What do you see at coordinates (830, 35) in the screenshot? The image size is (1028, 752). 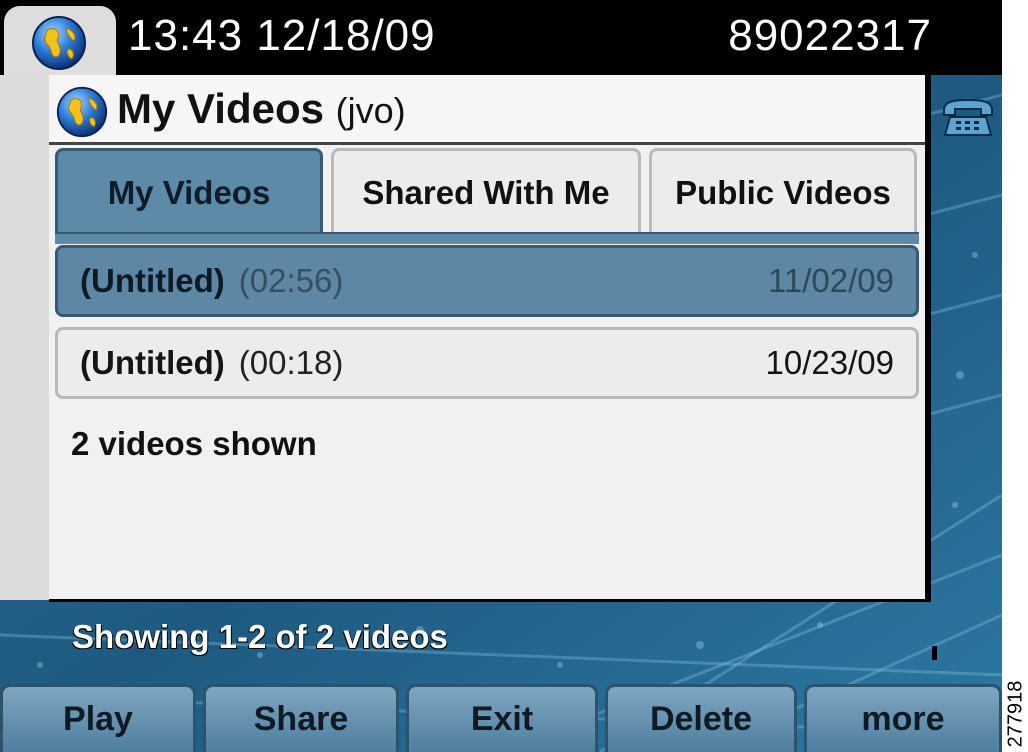 I see `status-extension: 89022317` at bounding box center [830, 35].